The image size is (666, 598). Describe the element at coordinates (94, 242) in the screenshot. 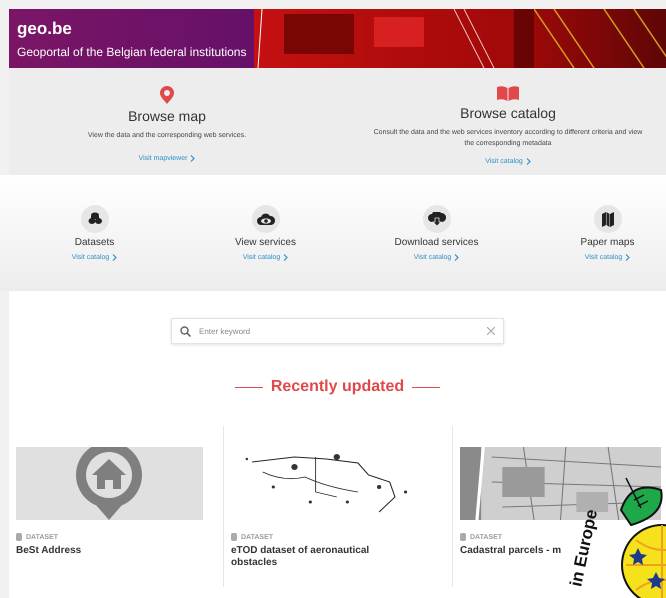

I see `service-title: Datasets` at that location.